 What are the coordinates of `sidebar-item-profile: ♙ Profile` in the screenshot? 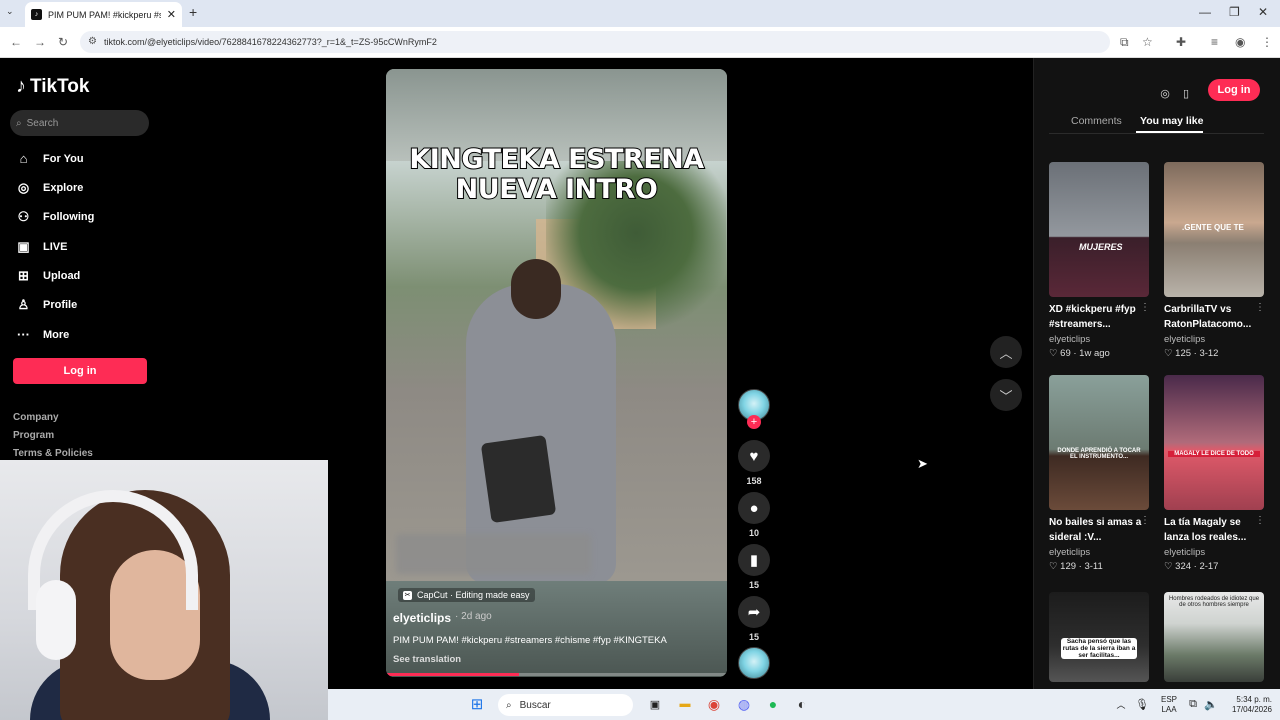 It's located at (47, 305).